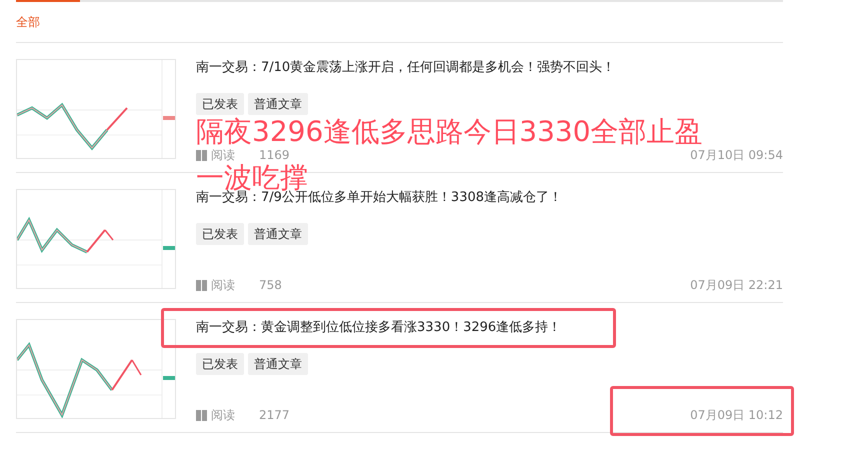  Describe the element at coordinates (274, 155) in the screenshot. I see `read-count: 1169` at that location.